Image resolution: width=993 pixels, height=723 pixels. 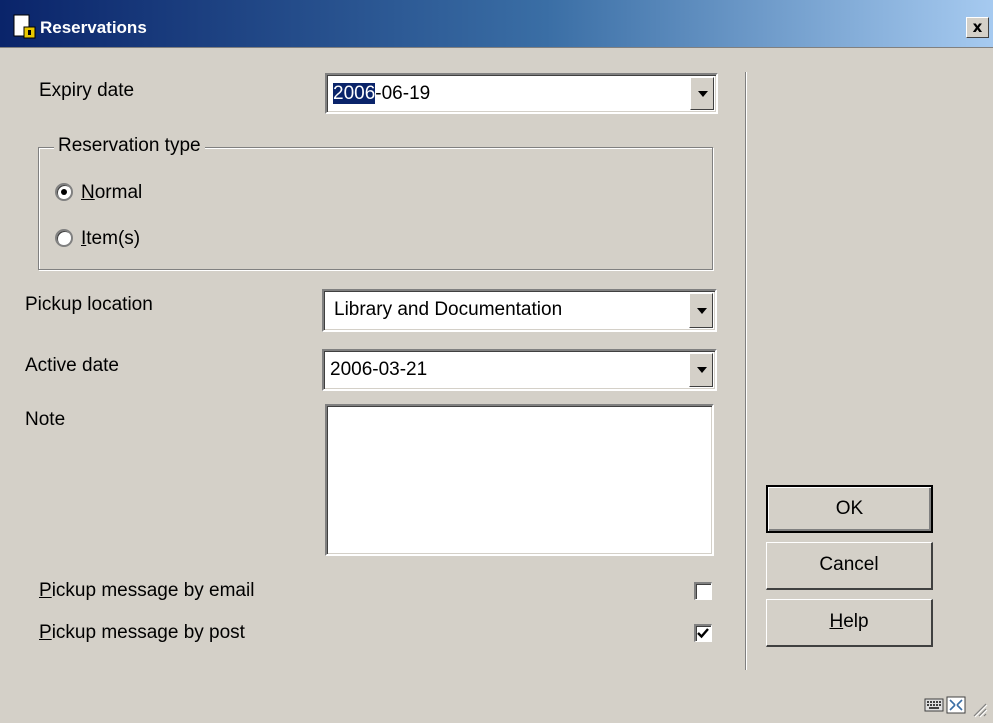 What do you see at coordinates (45, 419) in the screenshot?
I see `note-label: Note` at bounding box center [45, 419].